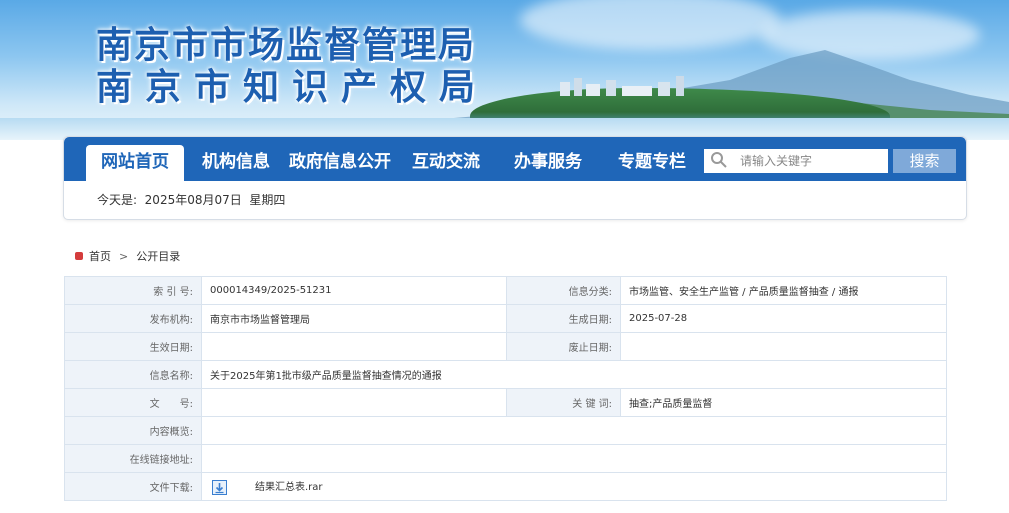  What do you see at coordinates (354, 290) in the screenshot?
I see `index-value: 000014349/2025-51231` at bounding box center [354, 290].